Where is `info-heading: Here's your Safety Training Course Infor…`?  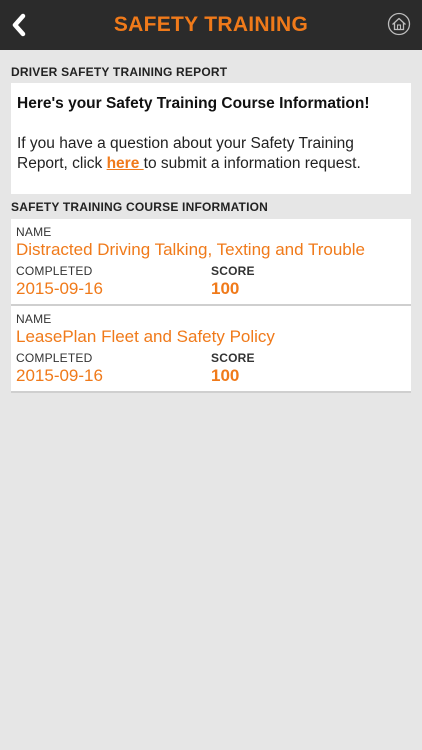 info-heading: Here's your Safety Training Course Infor… is located at coordinates (193, 103).